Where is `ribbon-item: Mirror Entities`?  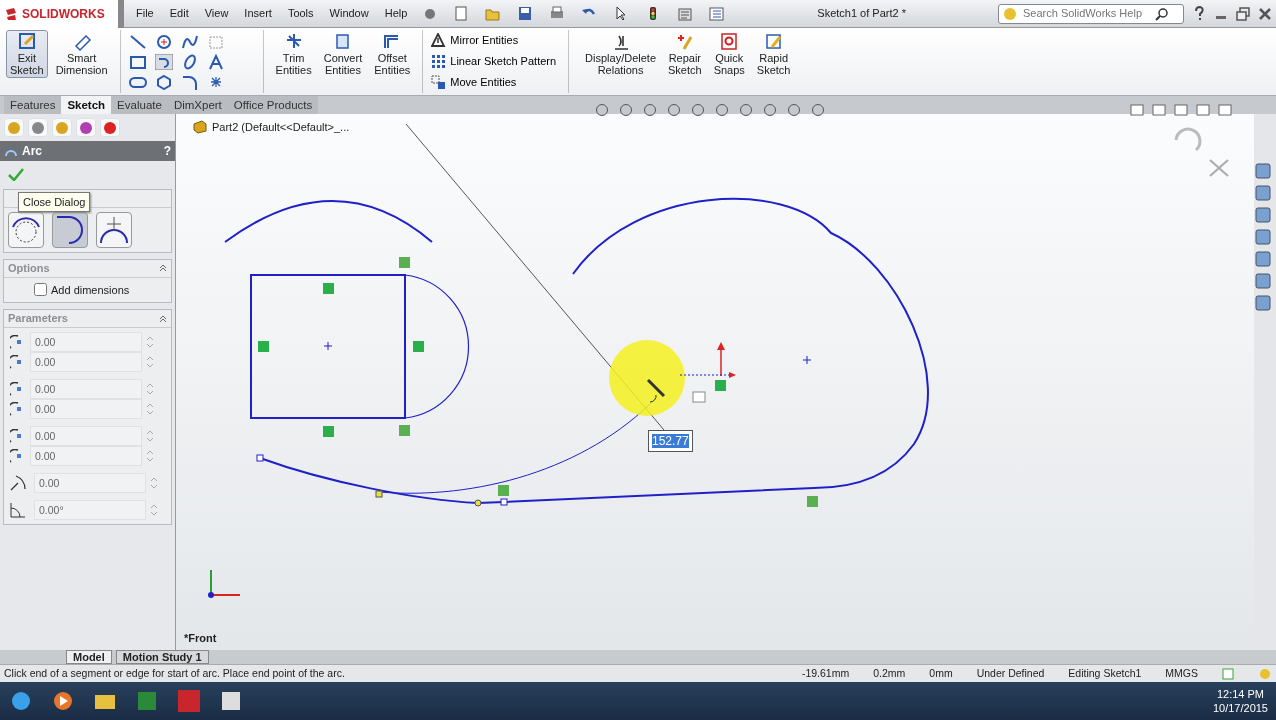 ribbon-item: Mirror Entities is located at coordinates (494, 40).